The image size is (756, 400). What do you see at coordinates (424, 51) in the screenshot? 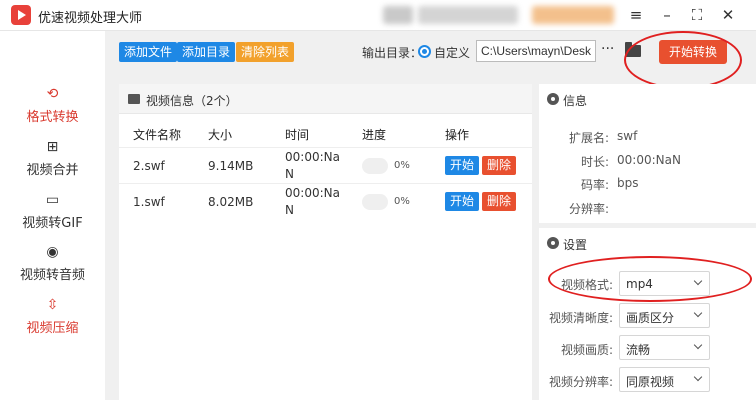
I see `custom-radio` at bounding box center [424, 51].